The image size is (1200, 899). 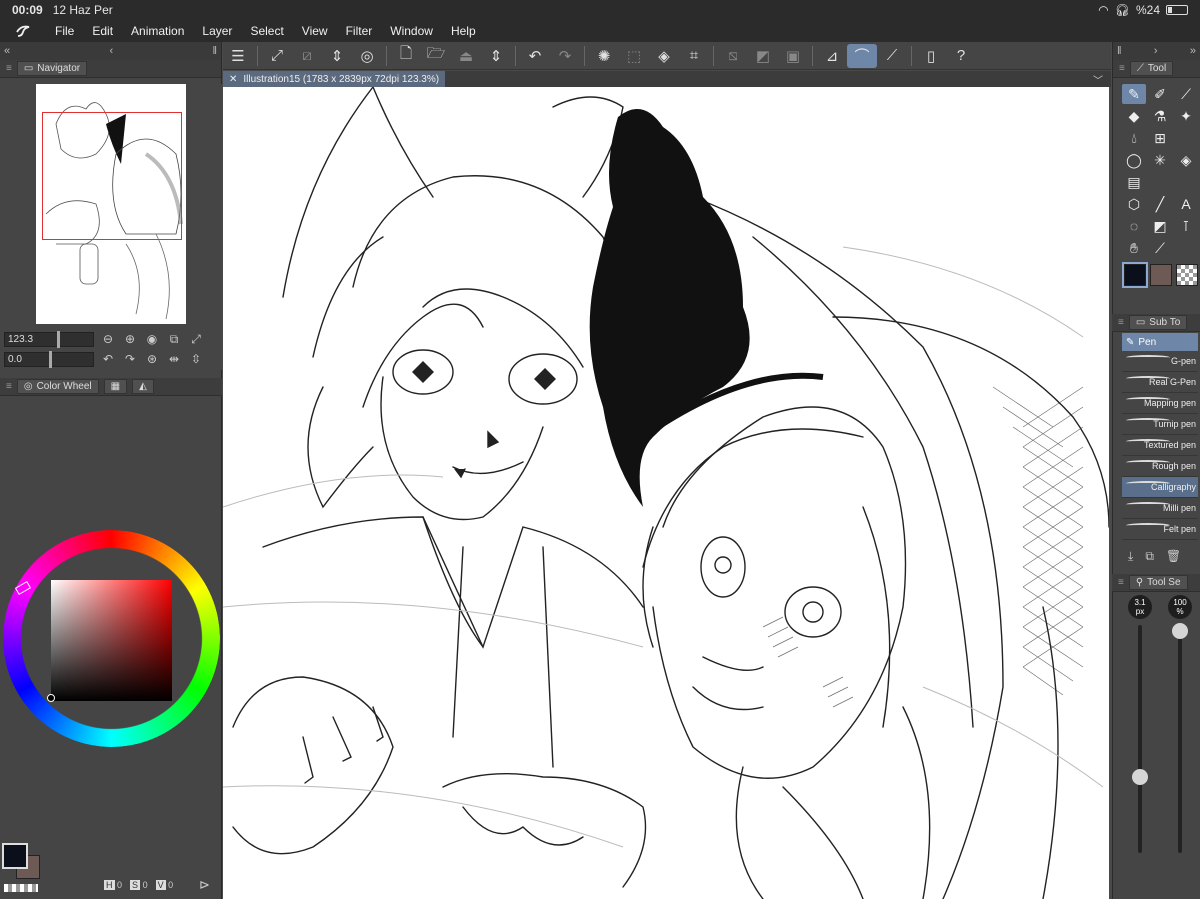 I want to click on duplicate-subtool-icon: ⧉, so click(x=1149, y=556).